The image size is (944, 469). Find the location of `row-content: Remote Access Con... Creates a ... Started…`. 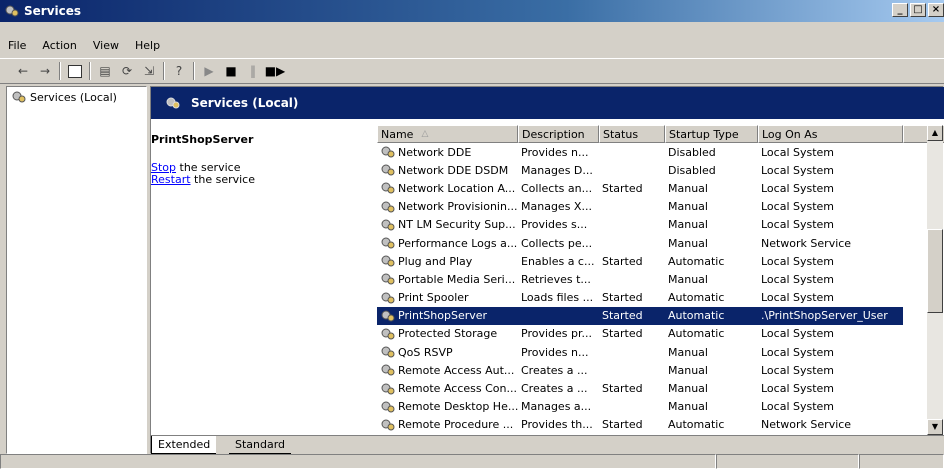

row-content: Remote Access Con... Creates a ... Started… is located at coordinates (640, 388).